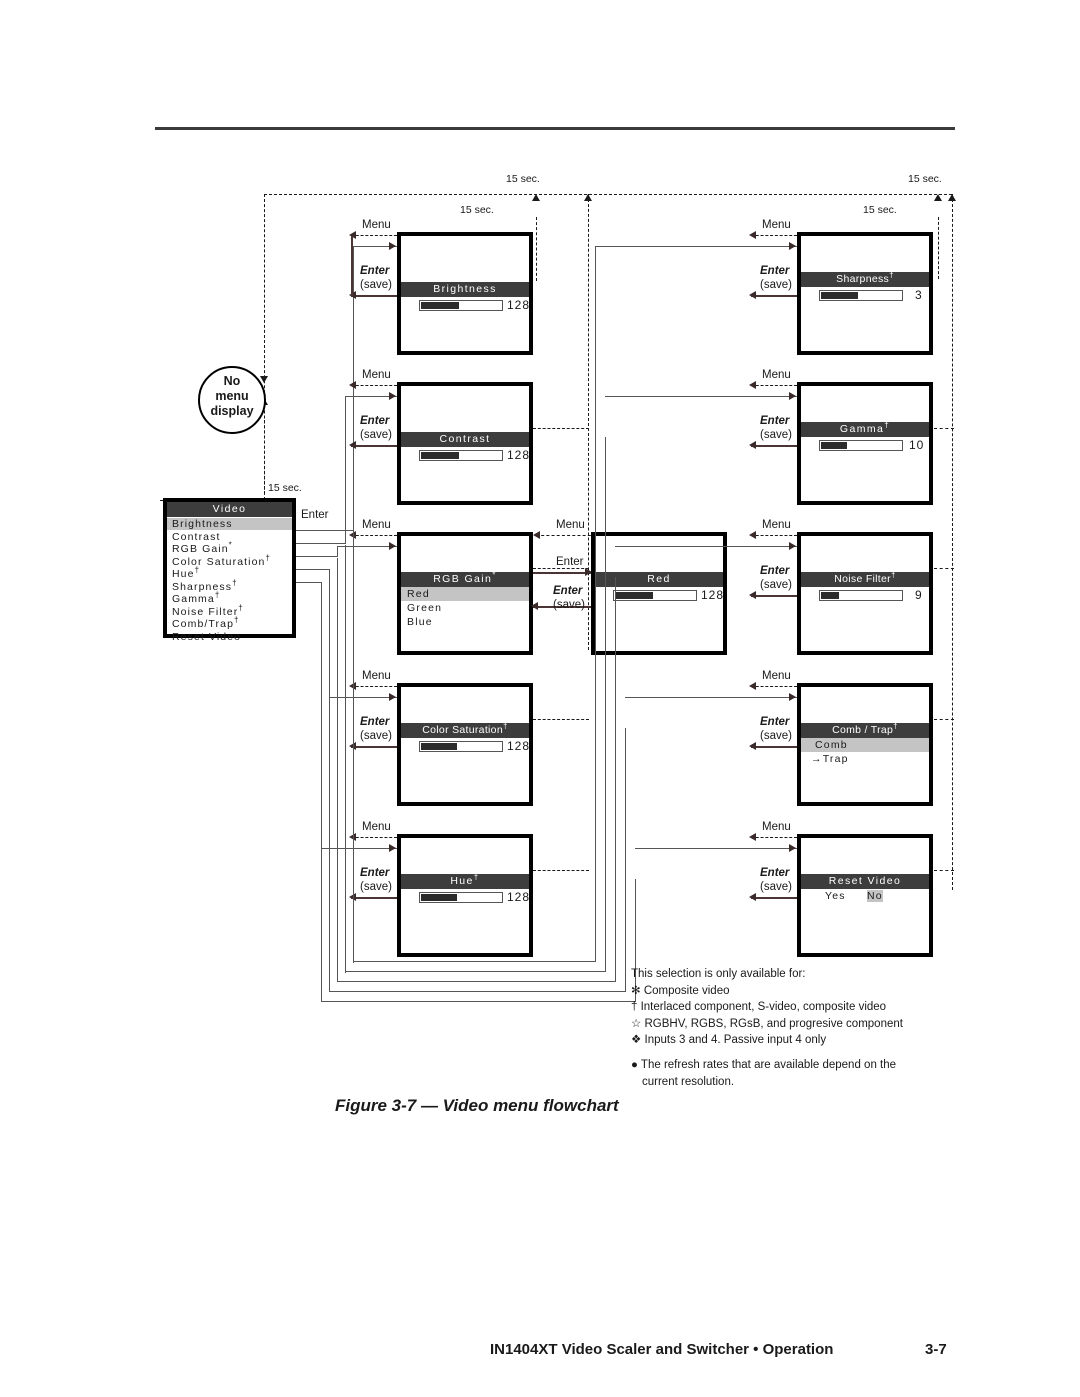  What do you see at coordinates (566, 535) in the screenshot?
I see `menu-return-red` at bounding box center [566, 535].